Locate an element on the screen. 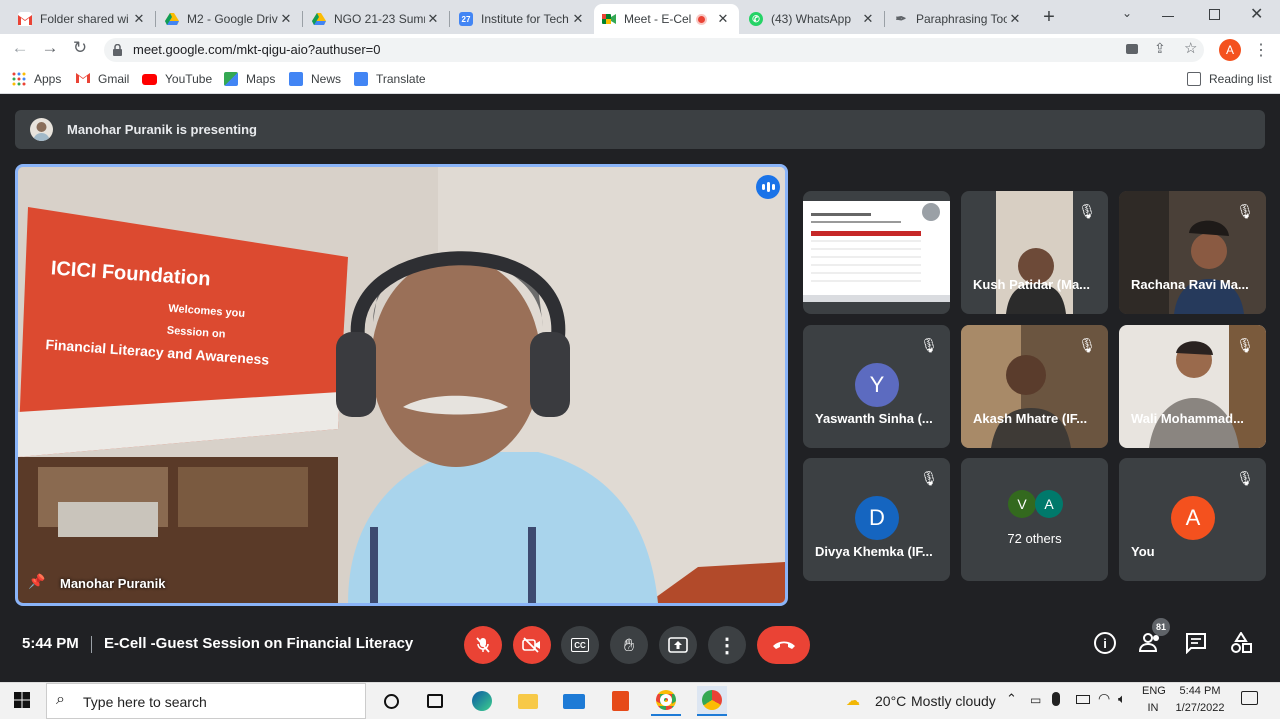 This screenshot has width=1280, height=719. menu-kebab-icon: ⋮ is located at coordinates (1261, 50).